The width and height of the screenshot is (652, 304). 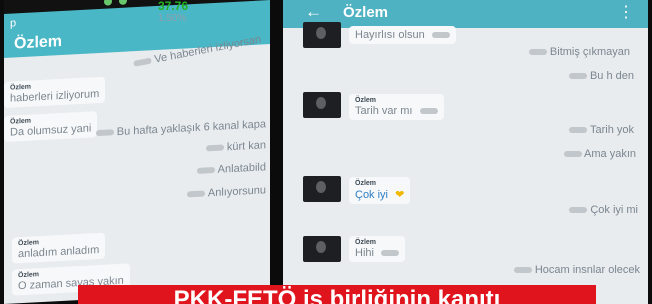 What do you see at coordinates (337, 294) in the screenshot?
I see `news-caption-banner: PKK-FETÖ iş birliğinin kanıtı` at bounding box center [337, 294].